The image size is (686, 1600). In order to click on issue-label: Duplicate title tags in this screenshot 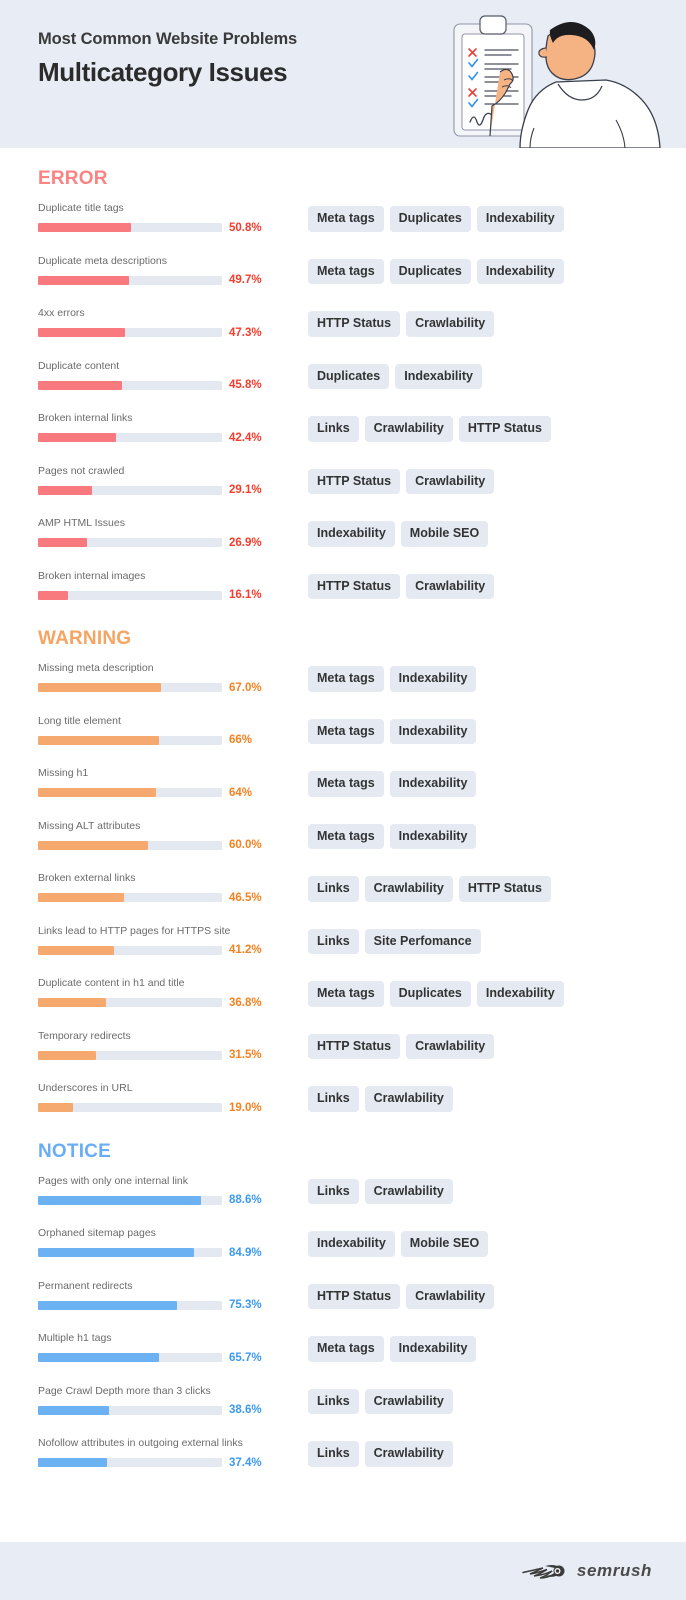, I will do `click(81, 208)`.